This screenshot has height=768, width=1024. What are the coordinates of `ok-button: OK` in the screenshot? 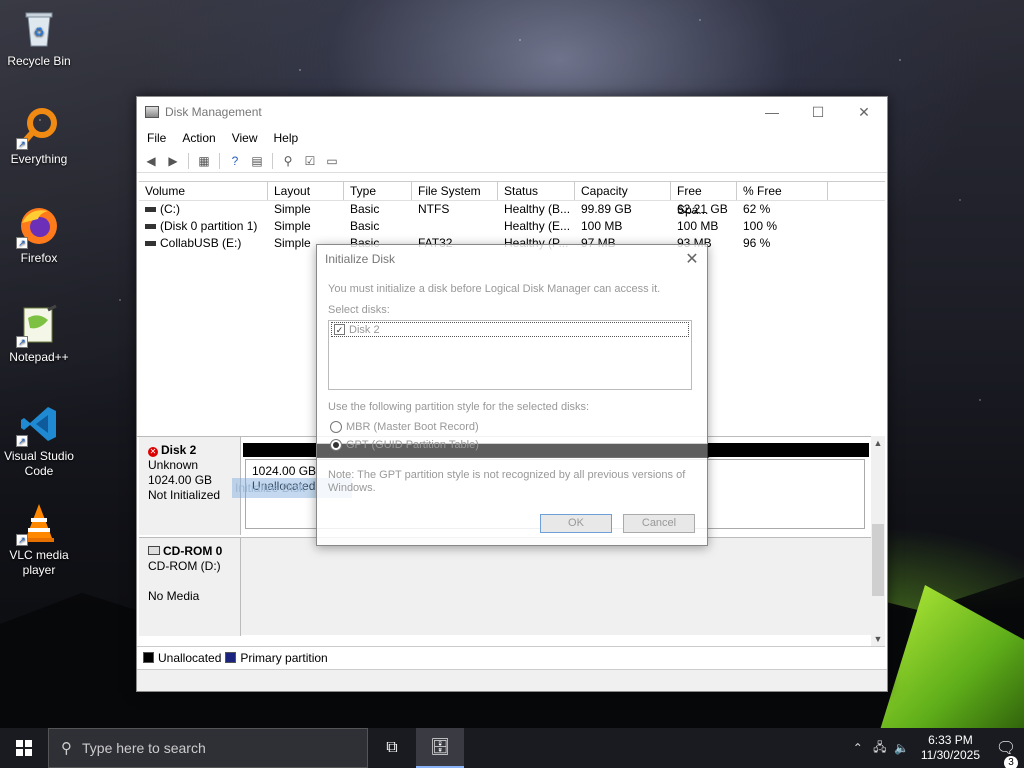 It's located at (576, 523).